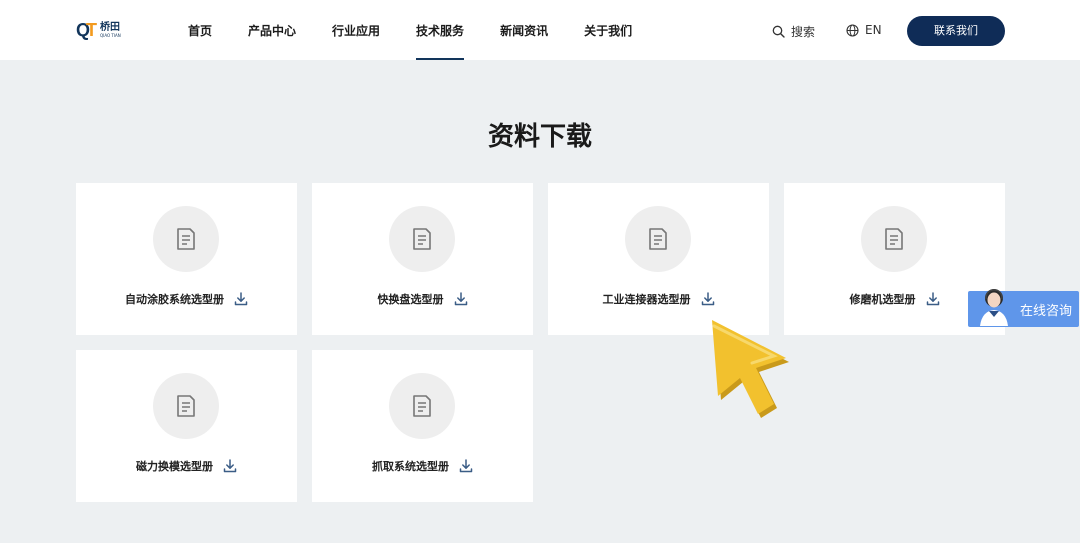  What do you see at coordinates (110, 35) in the screenshot?
I see `logo-name-en: QIAO TIAN` at bounding box center [110, 35].